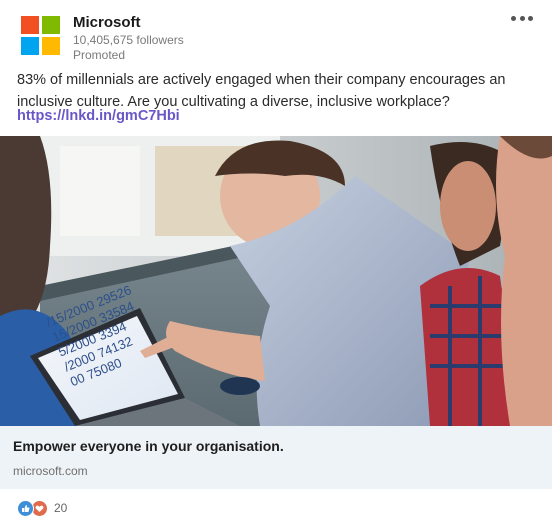 The image size is (552, 523). Describe the element at coordinates (42, 508) in the screenshot. I see `reactions-bar: 20` at that location.